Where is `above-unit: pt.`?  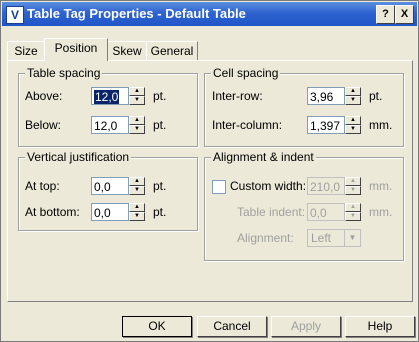 above-unit: pt. is located at coordinates (160, 96).